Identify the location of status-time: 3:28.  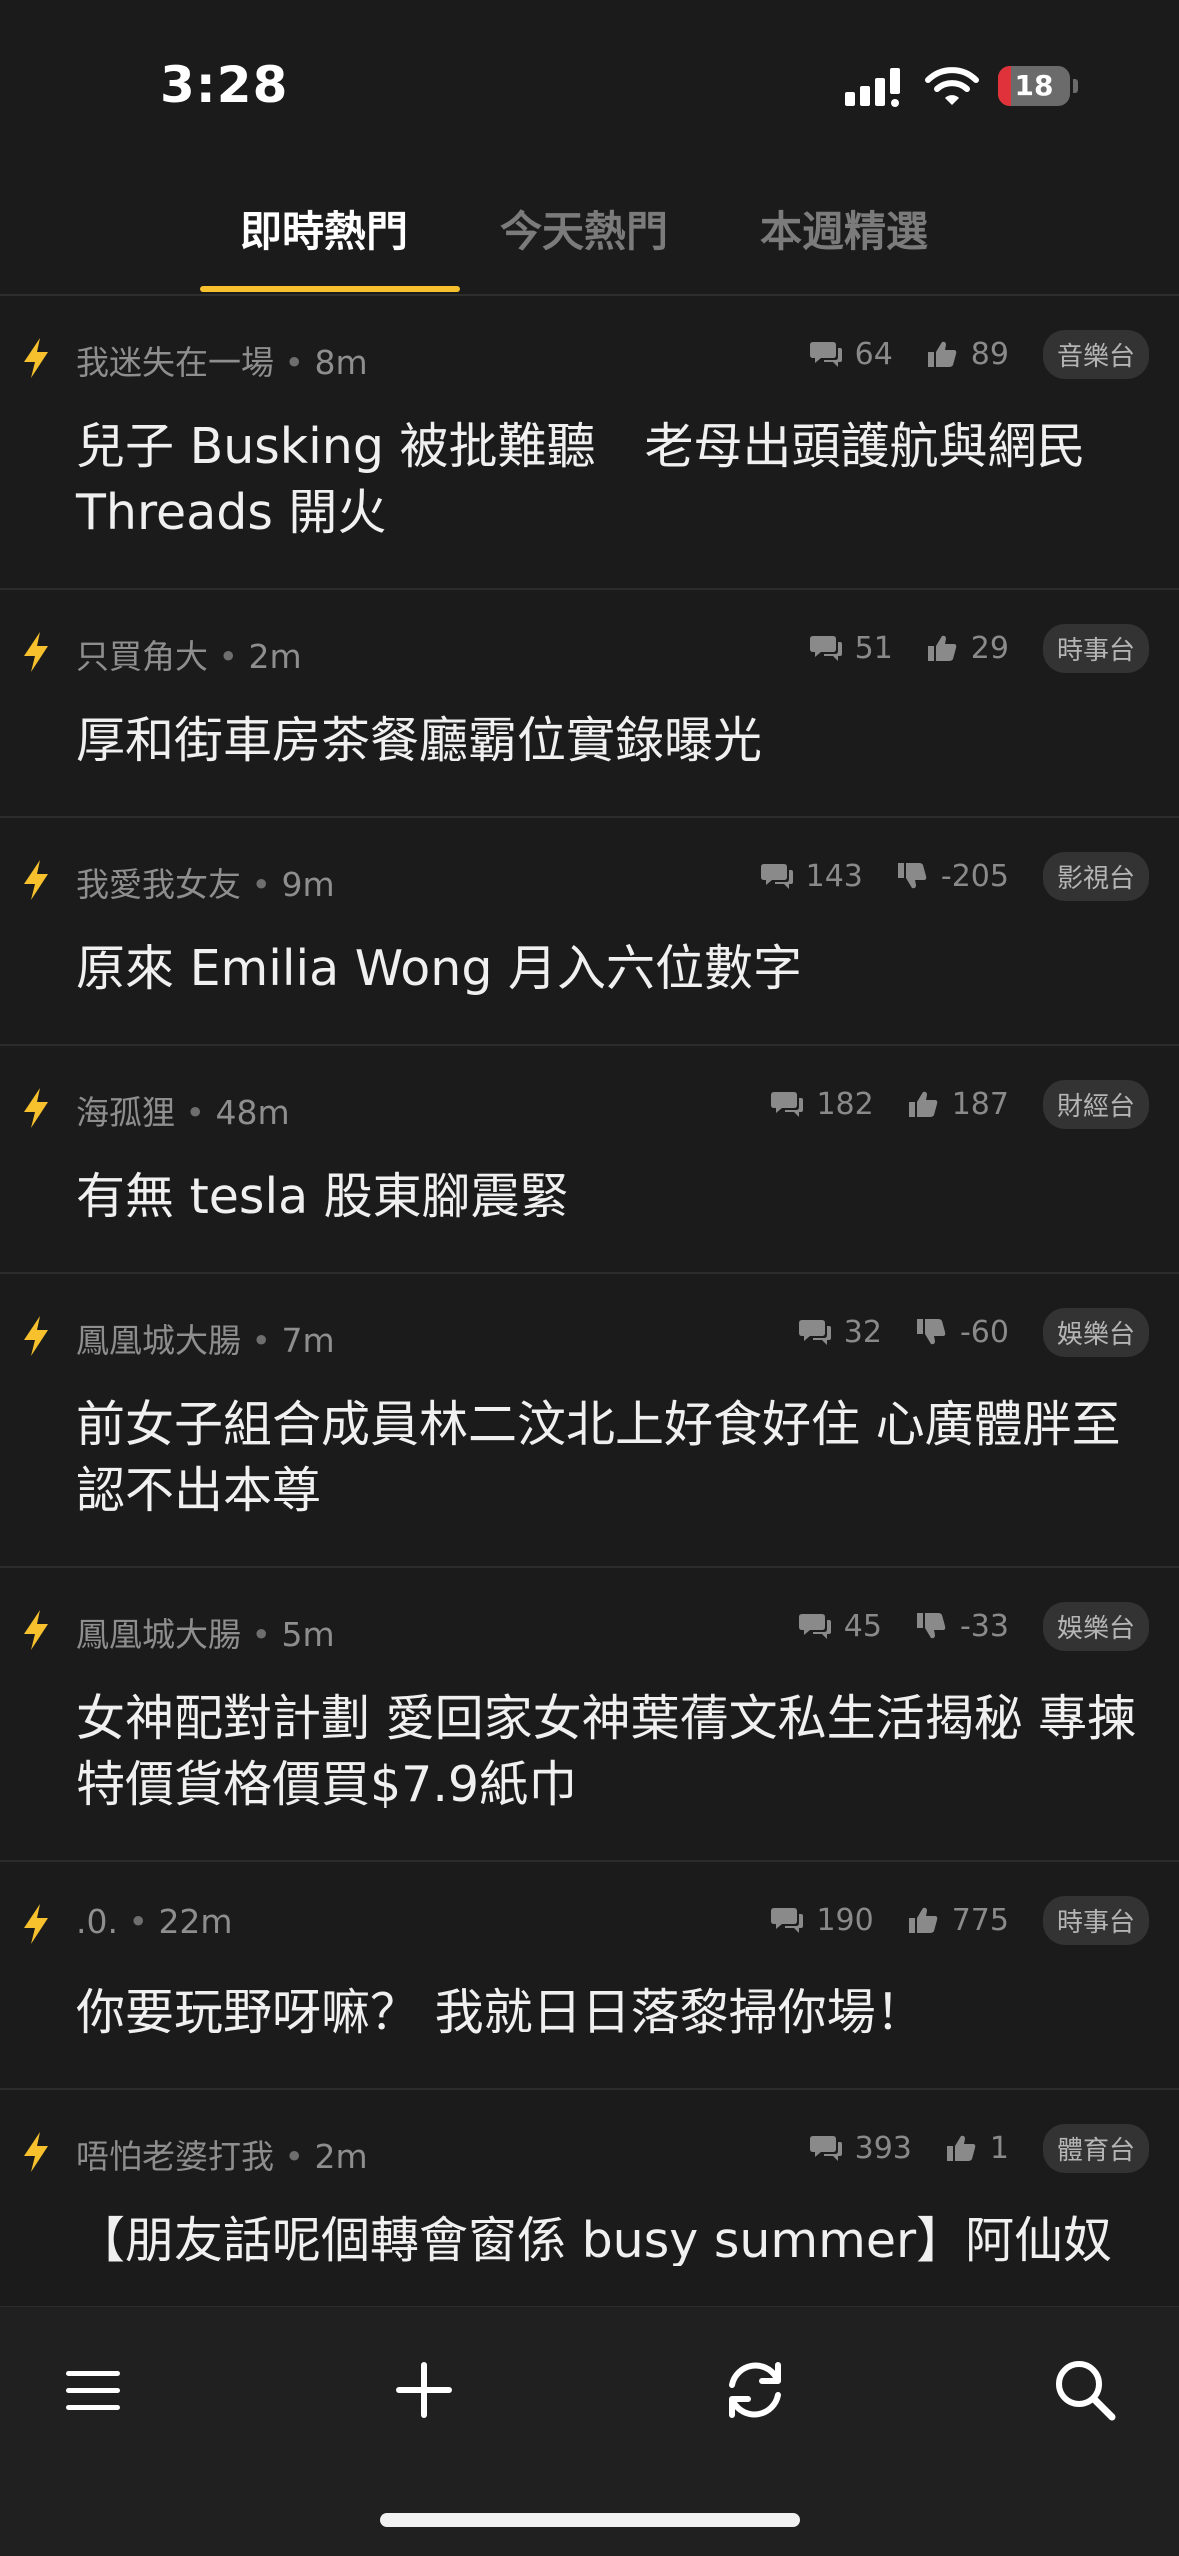
(224, 85).